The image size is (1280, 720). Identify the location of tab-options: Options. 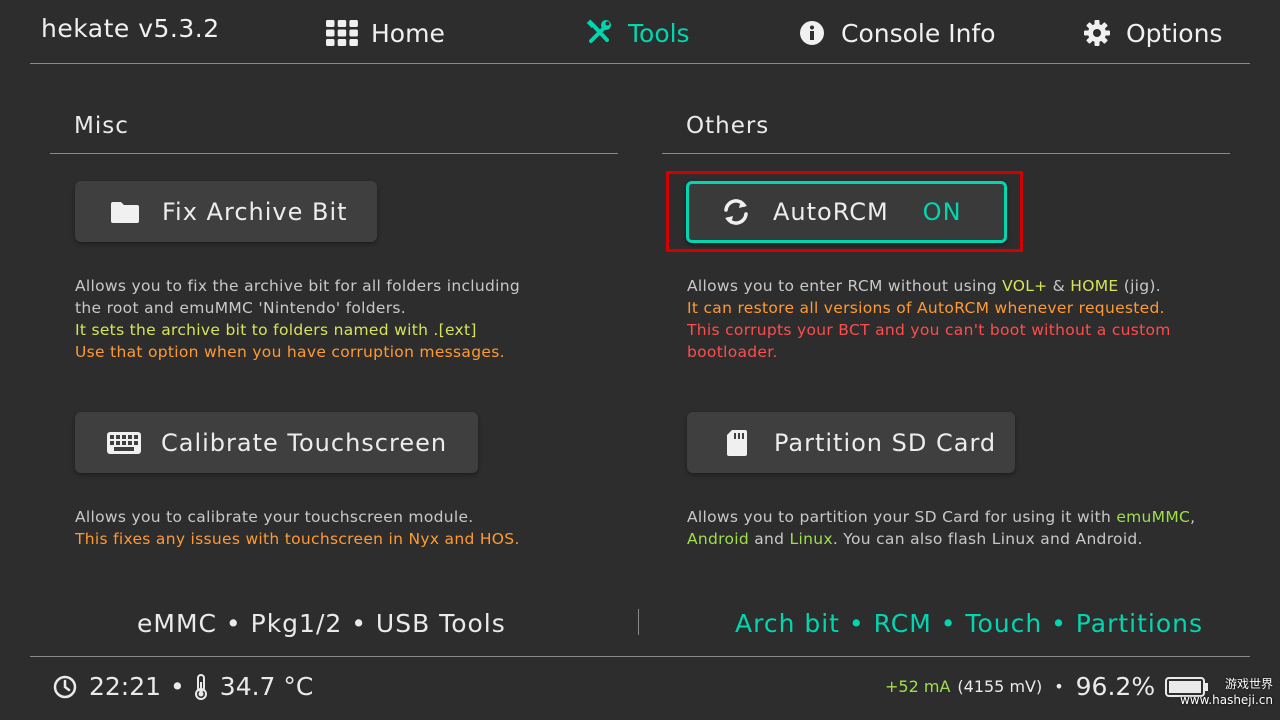
(1151, 33).